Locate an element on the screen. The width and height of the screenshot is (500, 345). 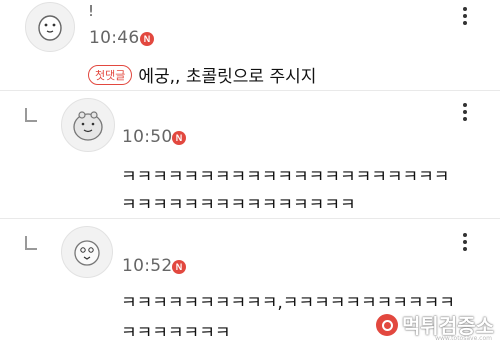
bear-avatar-icon is located at coordinates (50, 28).